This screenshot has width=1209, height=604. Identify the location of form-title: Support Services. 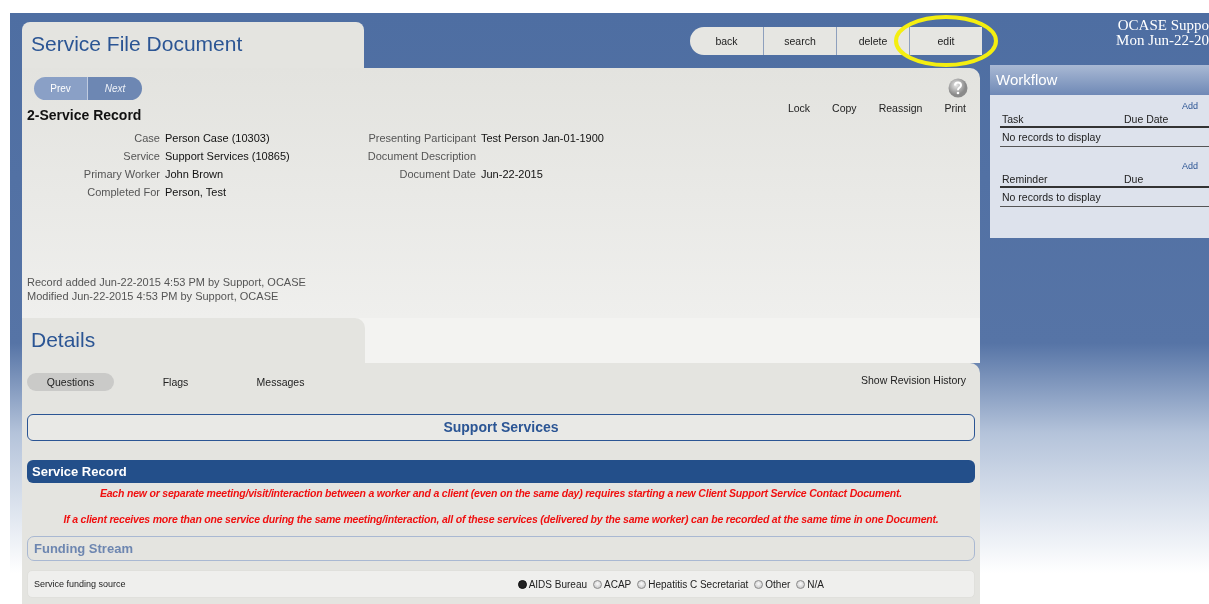
(501, 427).